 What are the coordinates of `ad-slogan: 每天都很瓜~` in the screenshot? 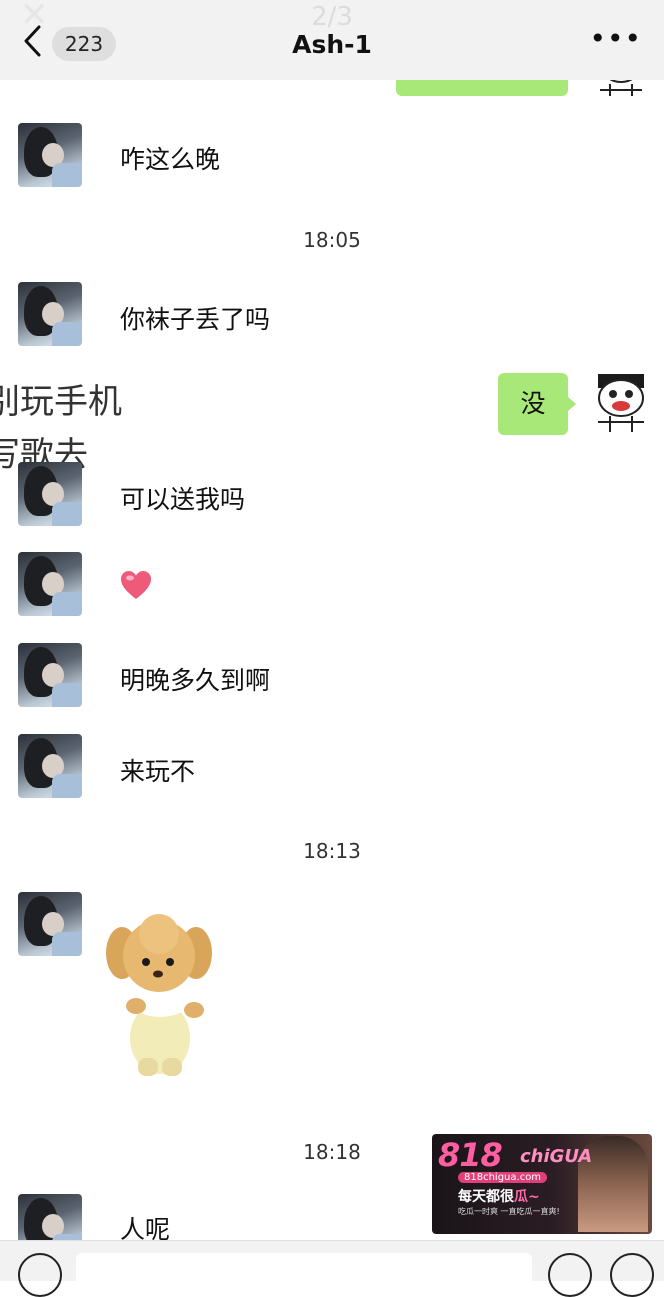 It's located at (499, 1196).